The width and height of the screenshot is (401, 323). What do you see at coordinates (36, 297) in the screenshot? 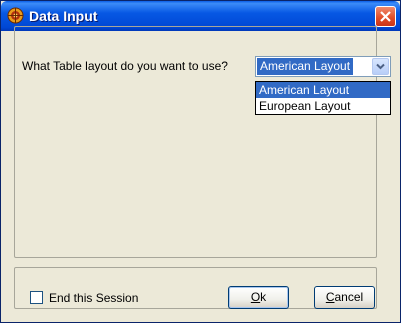
I see `end-session-checkbox` at bounding box center [36, 297].